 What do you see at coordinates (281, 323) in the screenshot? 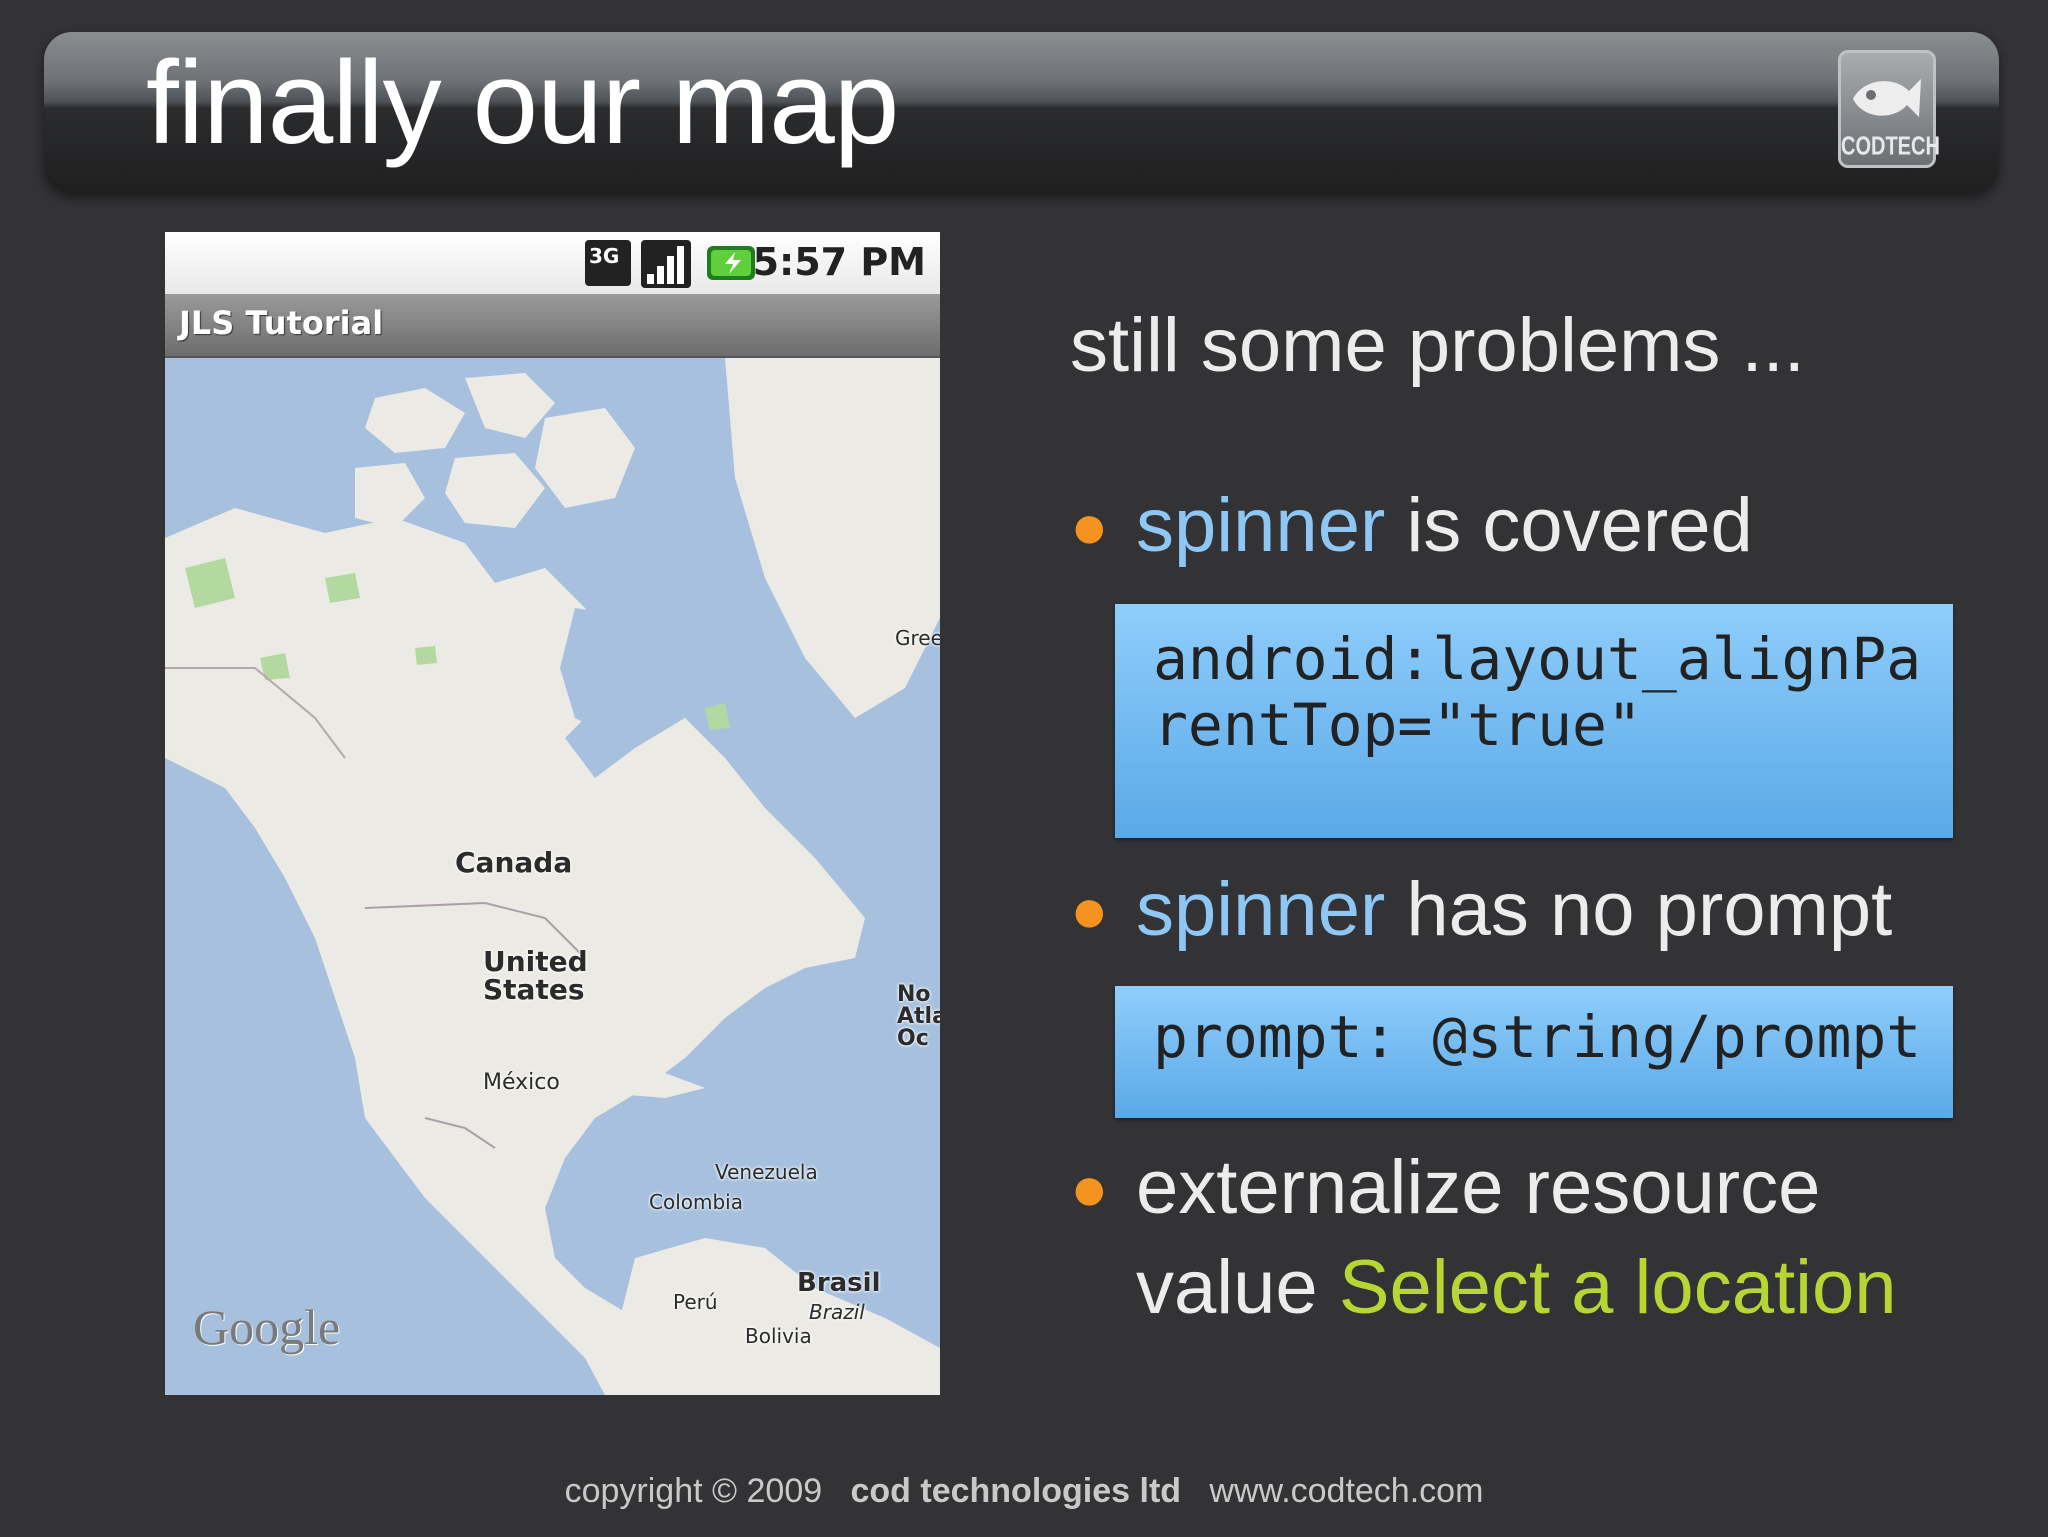
I see `app-title: JLS Tutorial` at bounding box center [281, 323].